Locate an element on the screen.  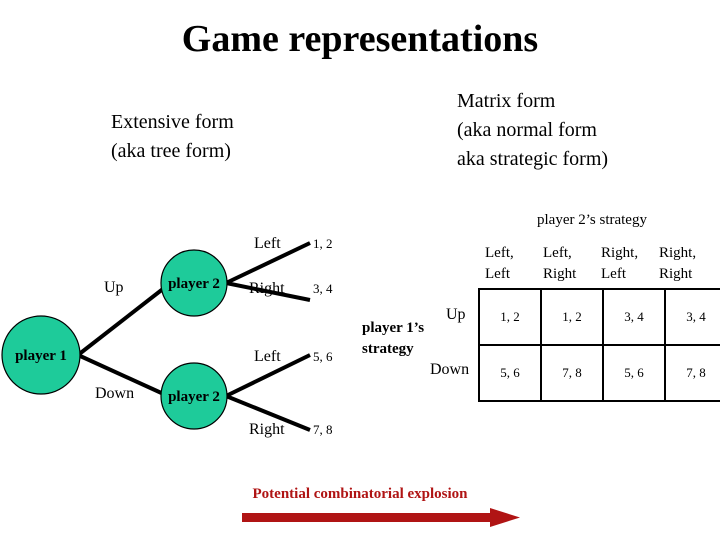
tree-edge-label-up: Up is located at coordinates (114, 287).